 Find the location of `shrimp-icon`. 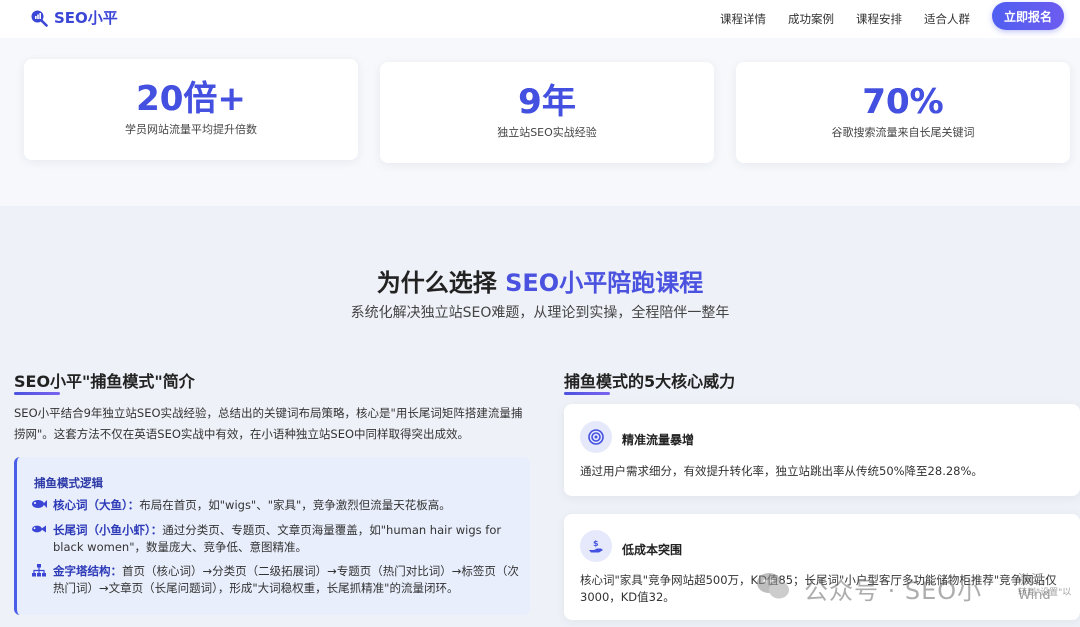

shrimp-icon is located at coordinates (39, 530).